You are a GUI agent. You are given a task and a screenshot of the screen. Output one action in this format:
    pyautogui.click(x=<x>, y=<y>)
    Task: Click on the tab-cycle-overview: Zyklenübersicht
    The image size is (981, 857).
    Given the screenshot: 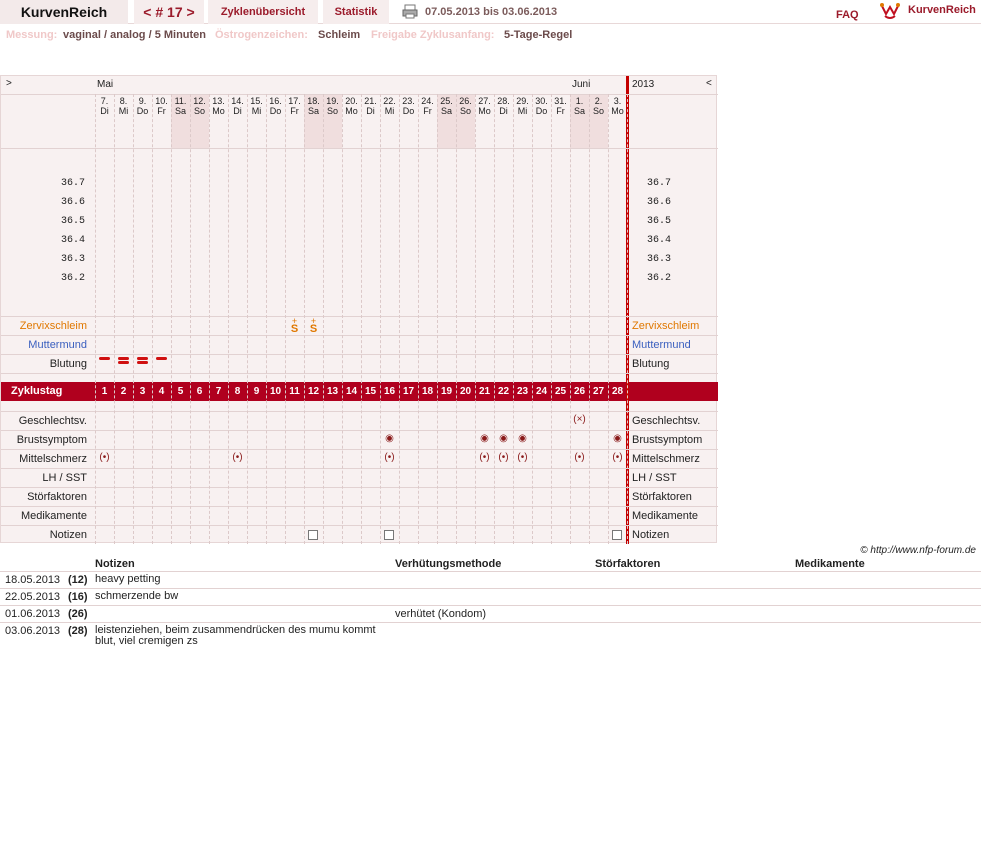 What is the action you would take?
    pyautogui.click(x=263, y=12)
    